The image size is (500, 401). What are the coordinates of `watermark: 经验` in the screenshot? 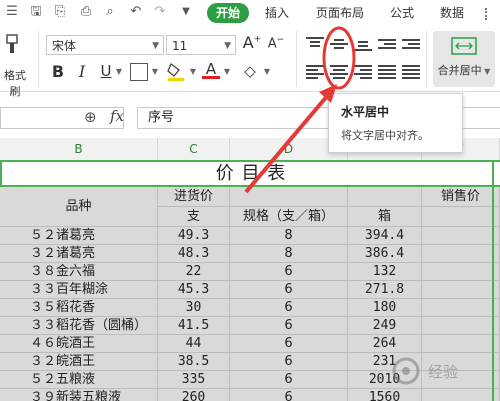 It's located at (443, 373).